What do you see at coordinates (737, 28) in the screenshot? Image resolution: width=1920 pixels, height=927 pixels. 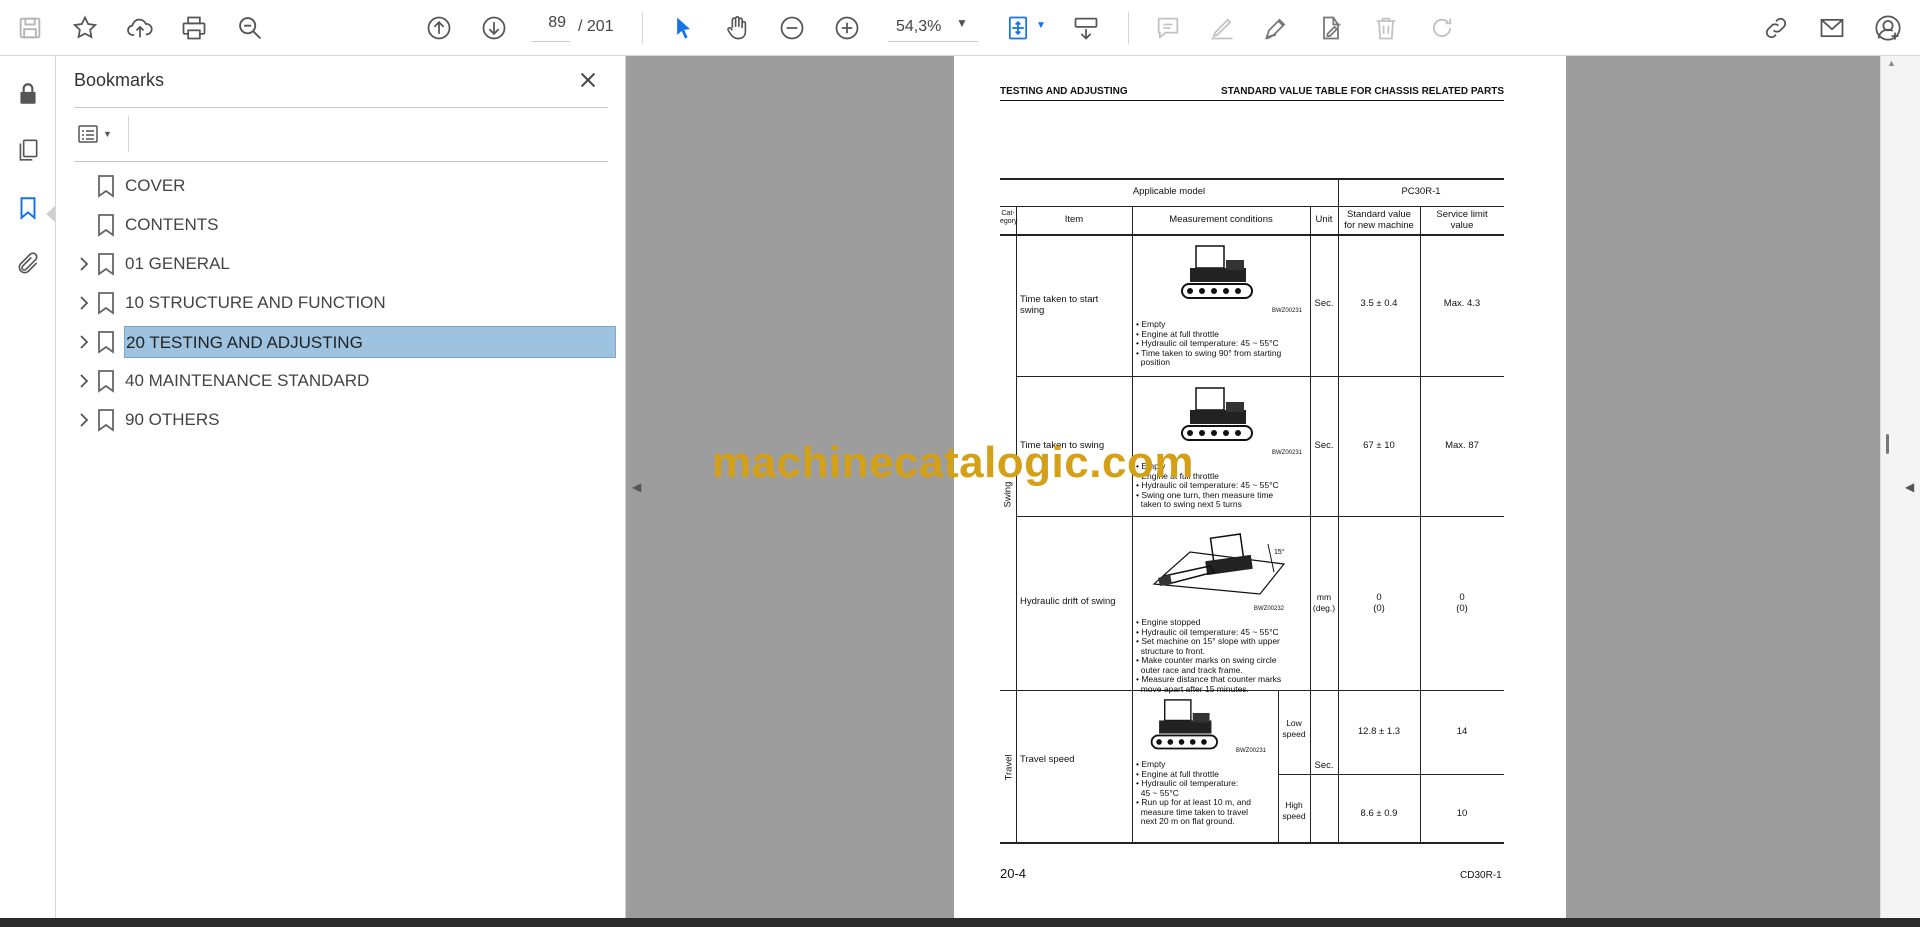 I see `hand-tool-icon` at bounding box center [737, 28].